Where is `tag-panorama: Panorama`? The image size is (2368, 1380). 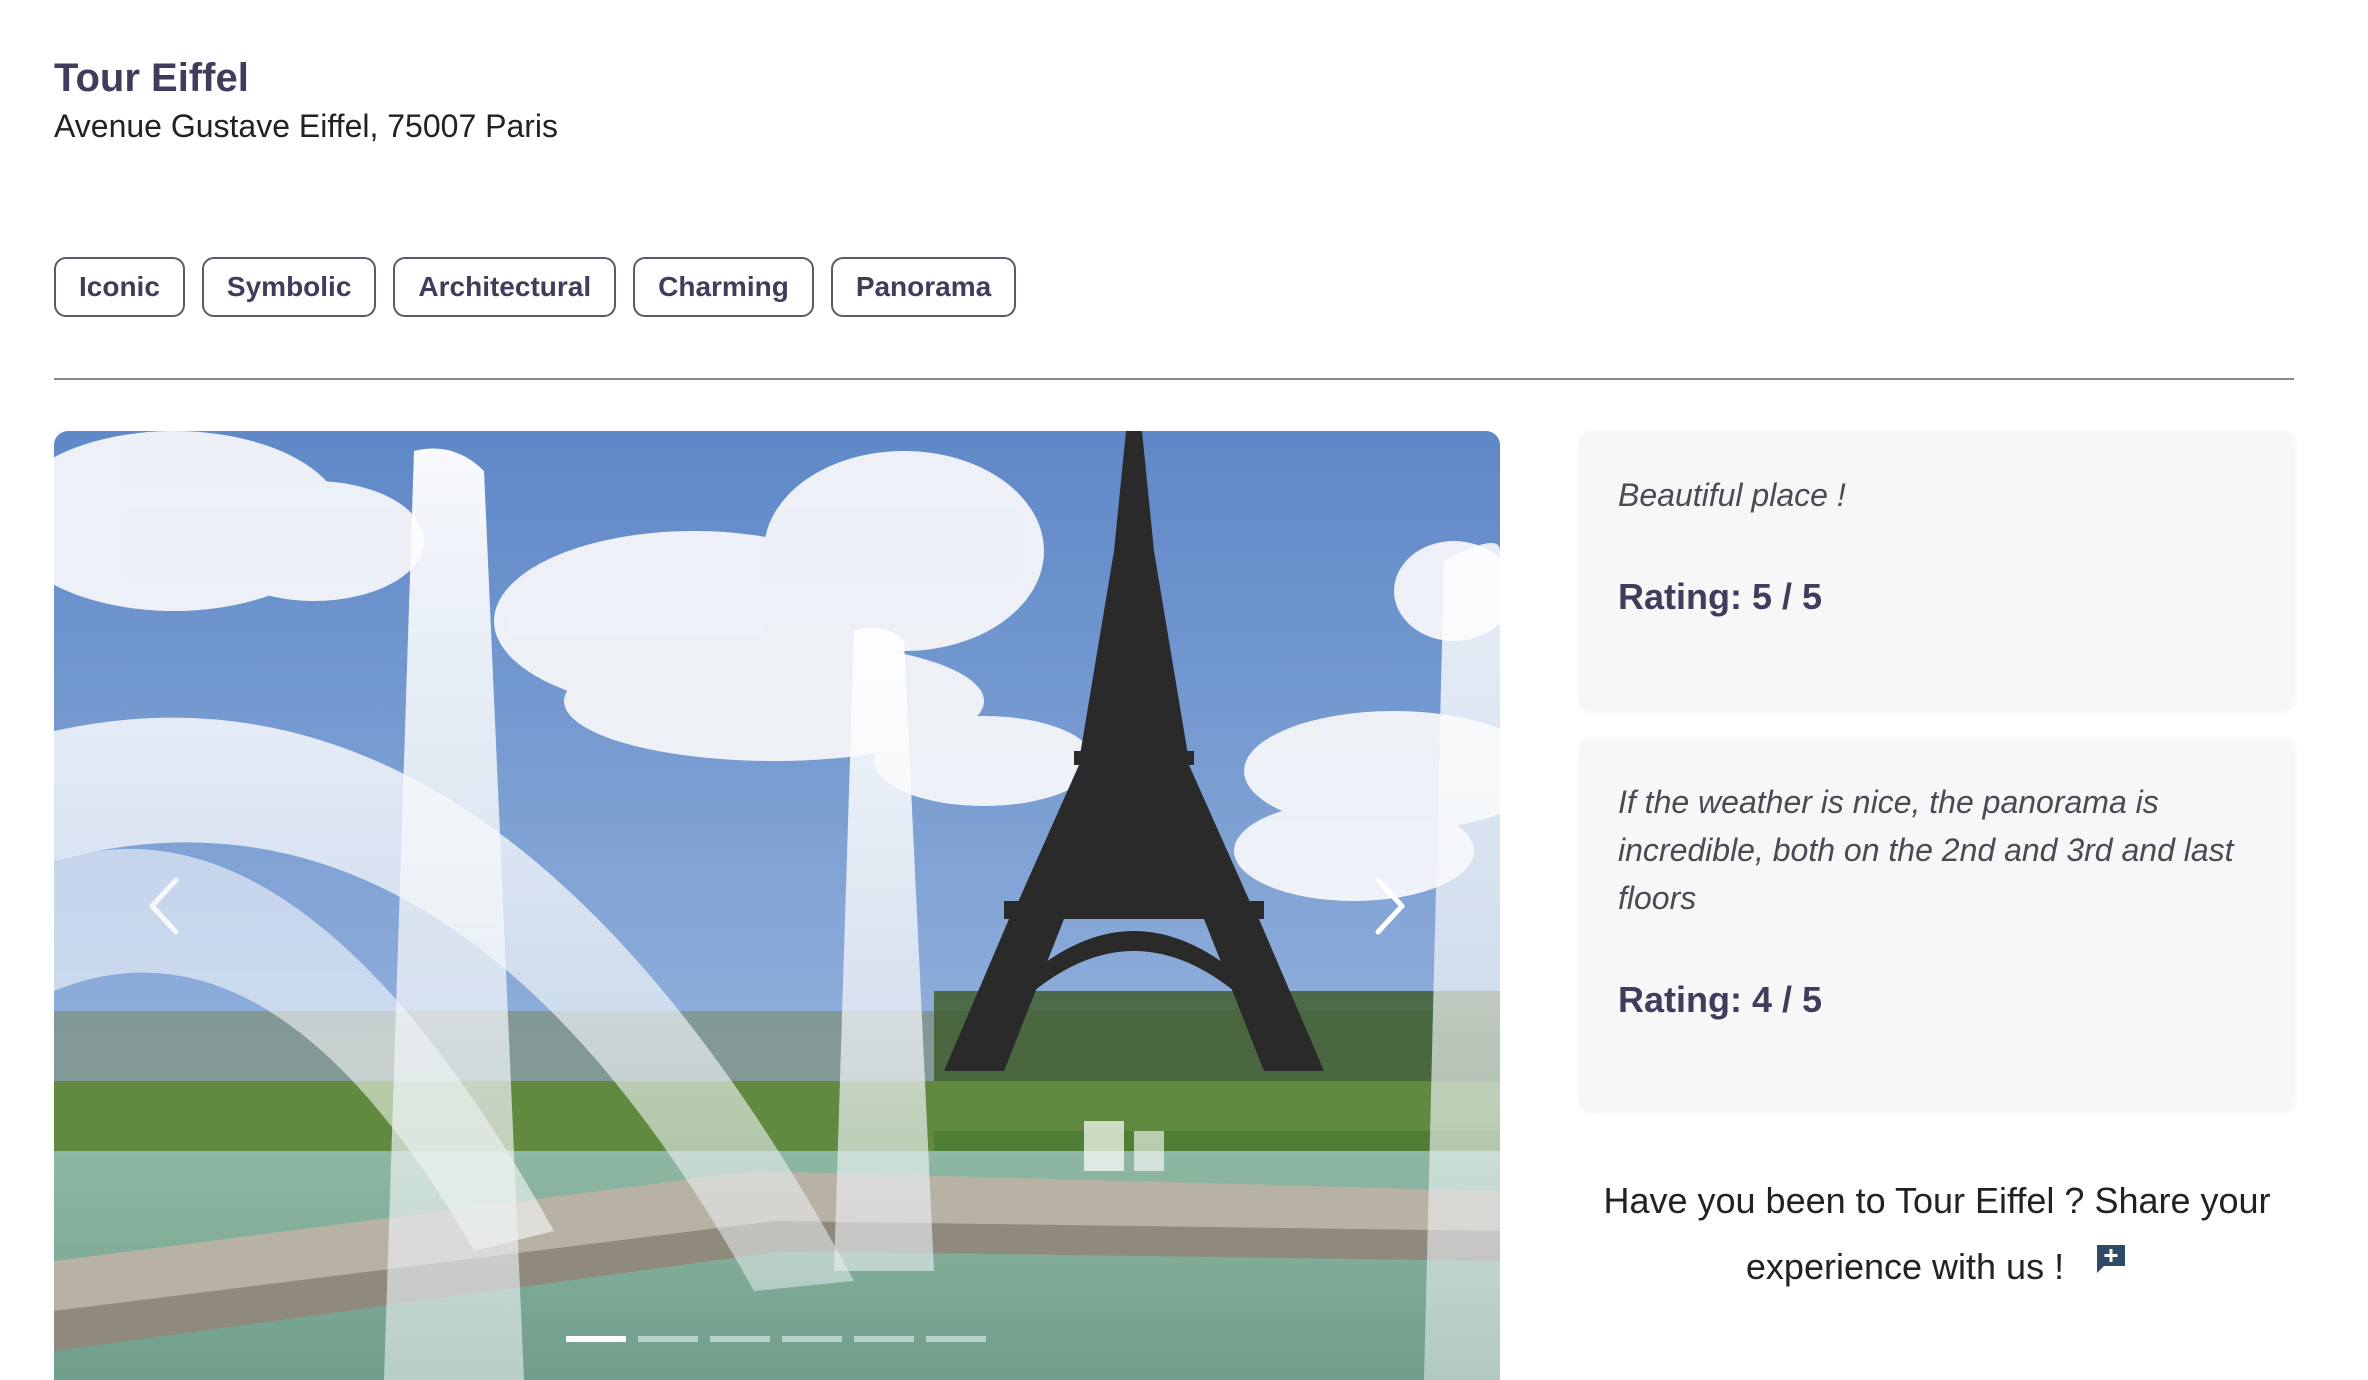 tag-panorama: Panorama is located at coordinates (923, 287).